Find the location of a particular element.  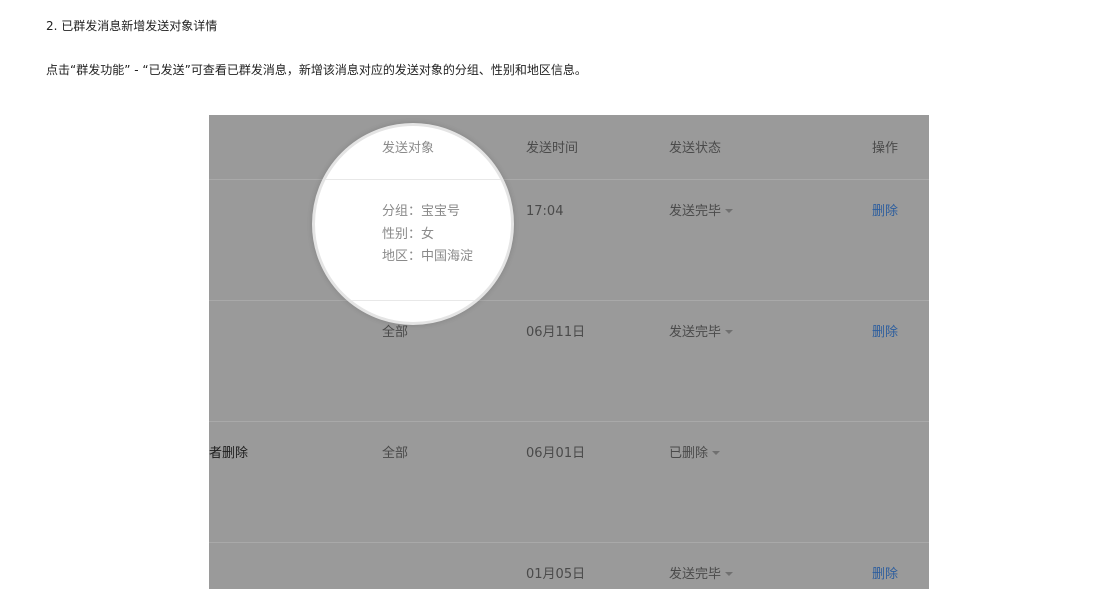

column-header-target: 发送对象 is located at coordinates (408, 148).